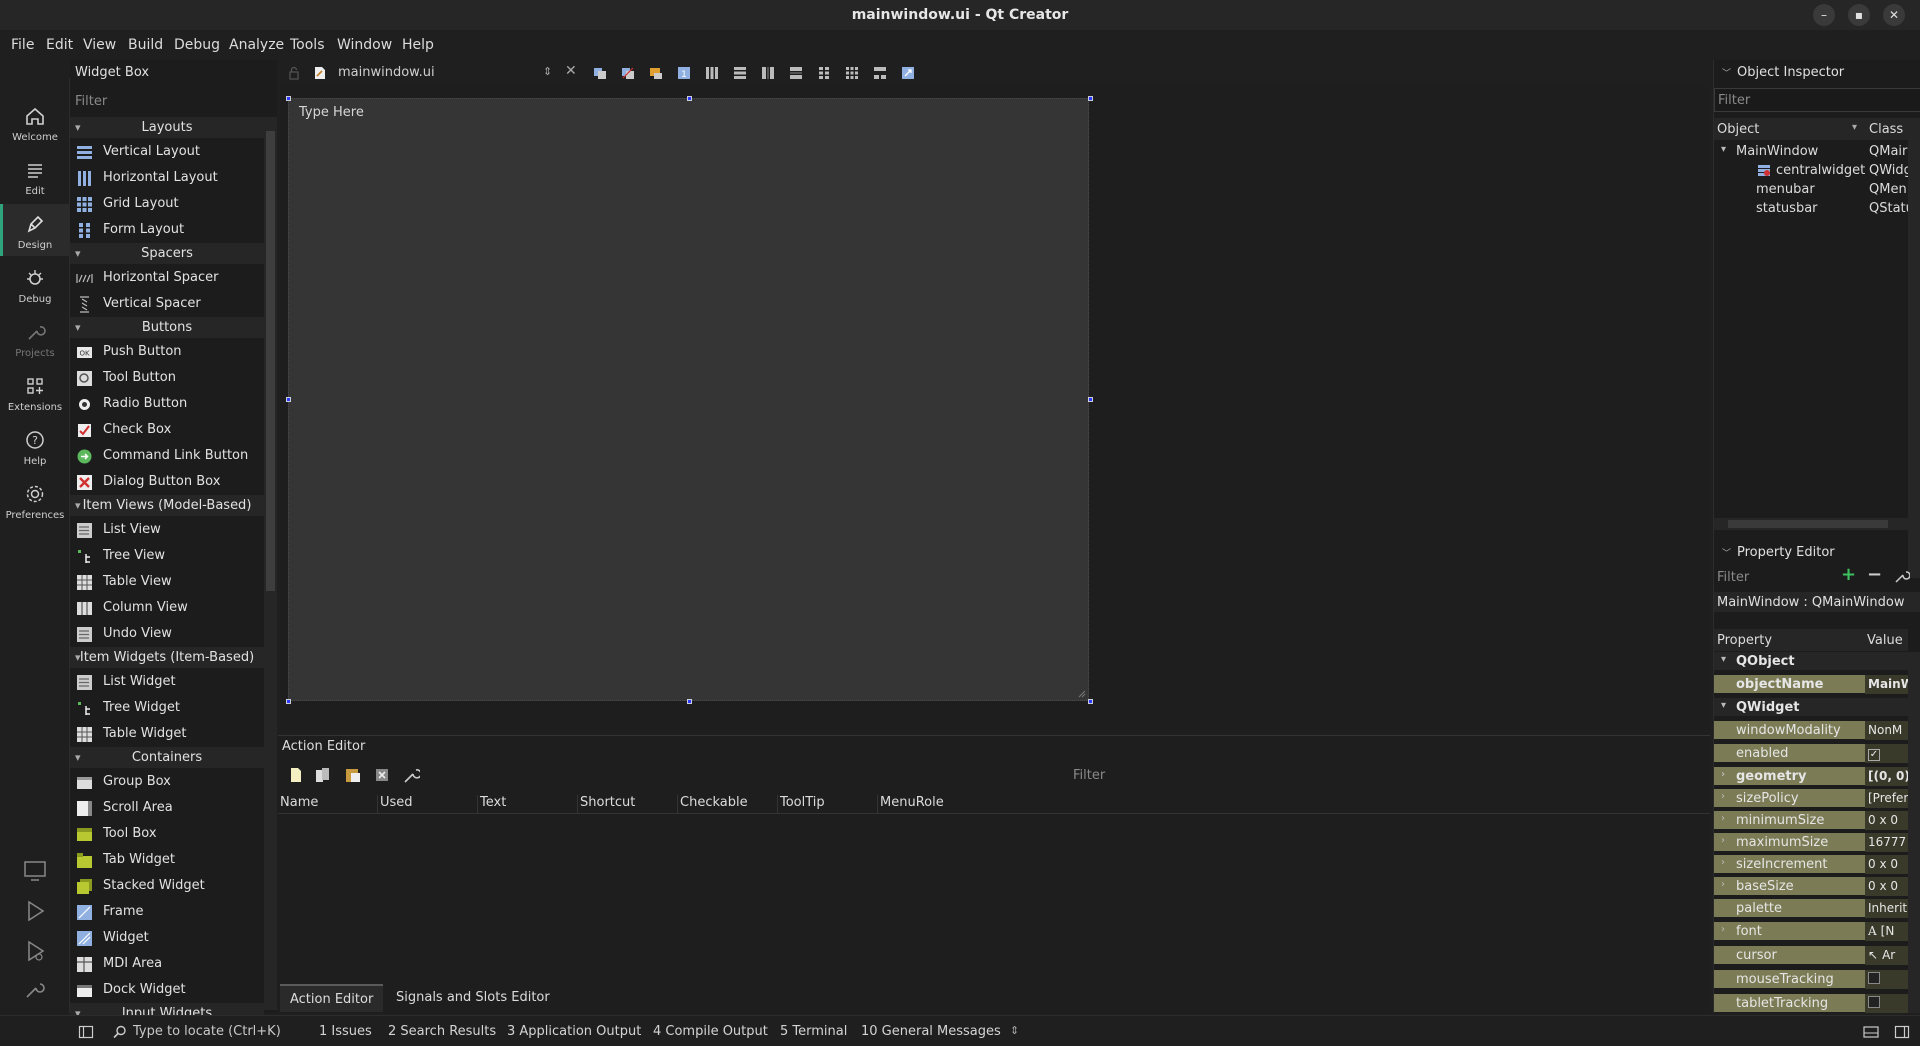 Image resolution: width=1920 pixels, height=1046 pixels. I want to click on widget-scroll-area: Scroll Area, so click(167, 808).